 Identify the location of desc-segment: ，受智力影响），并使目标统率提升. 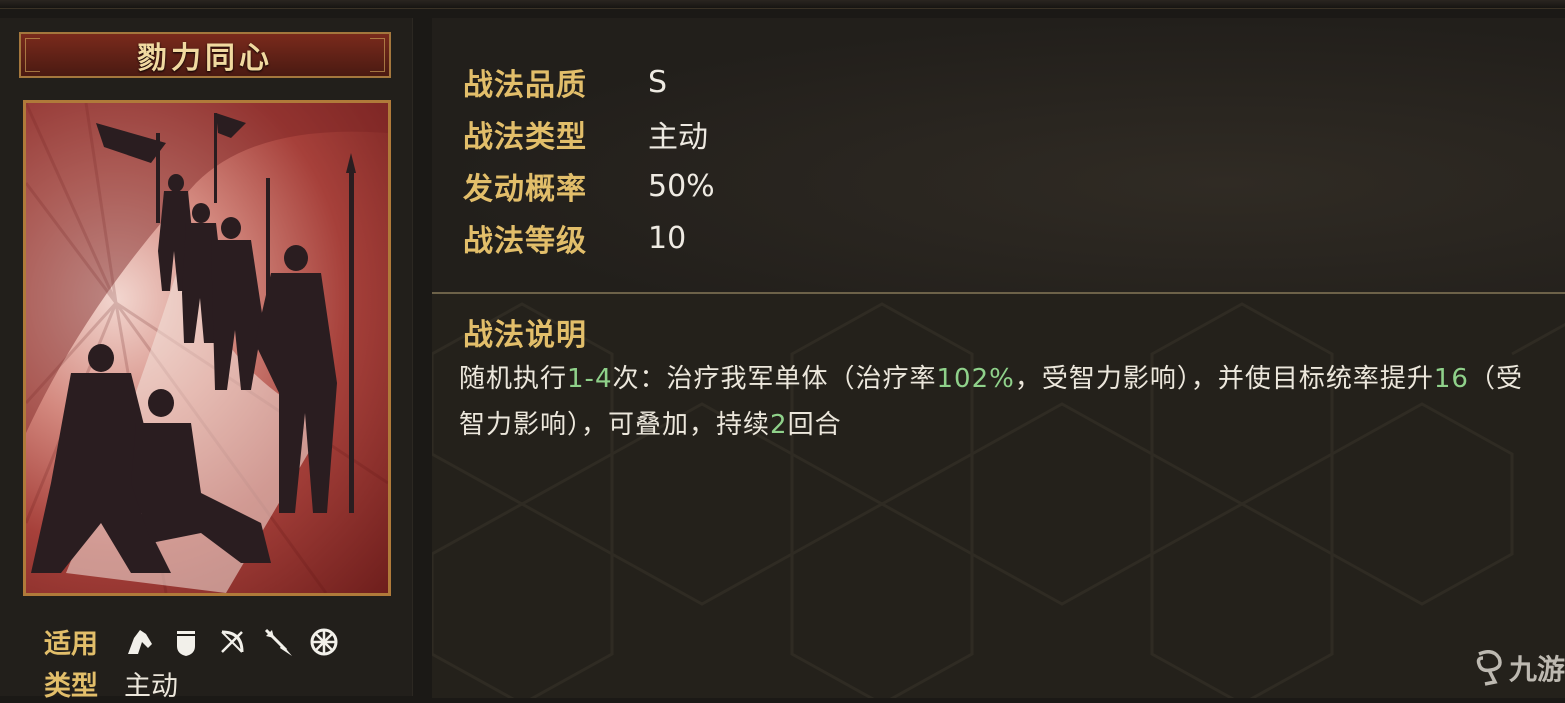
(1224, 379).